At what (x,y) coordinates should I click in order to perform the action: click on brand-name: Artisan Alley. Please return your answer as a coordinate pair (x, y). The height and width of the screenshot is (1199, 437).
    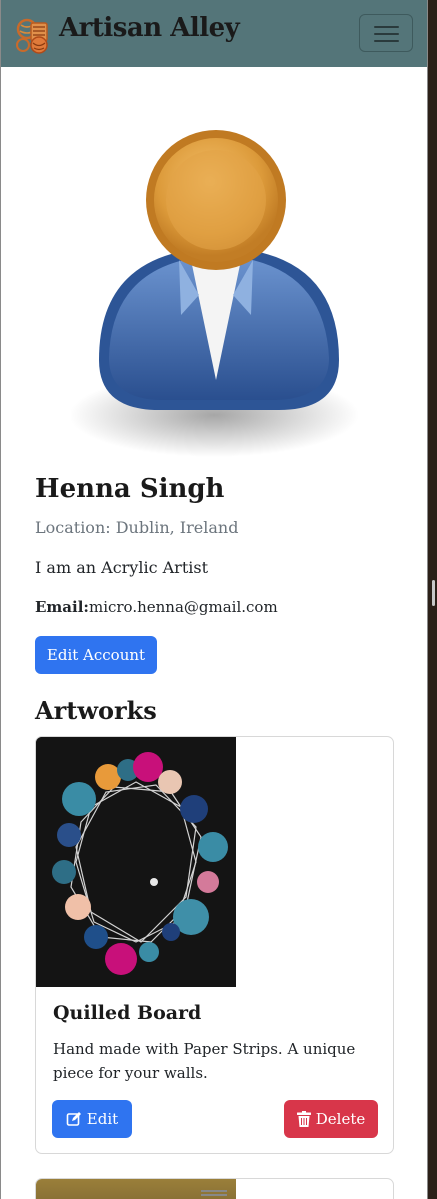
    Looking at the image, I should click on (149, 28).